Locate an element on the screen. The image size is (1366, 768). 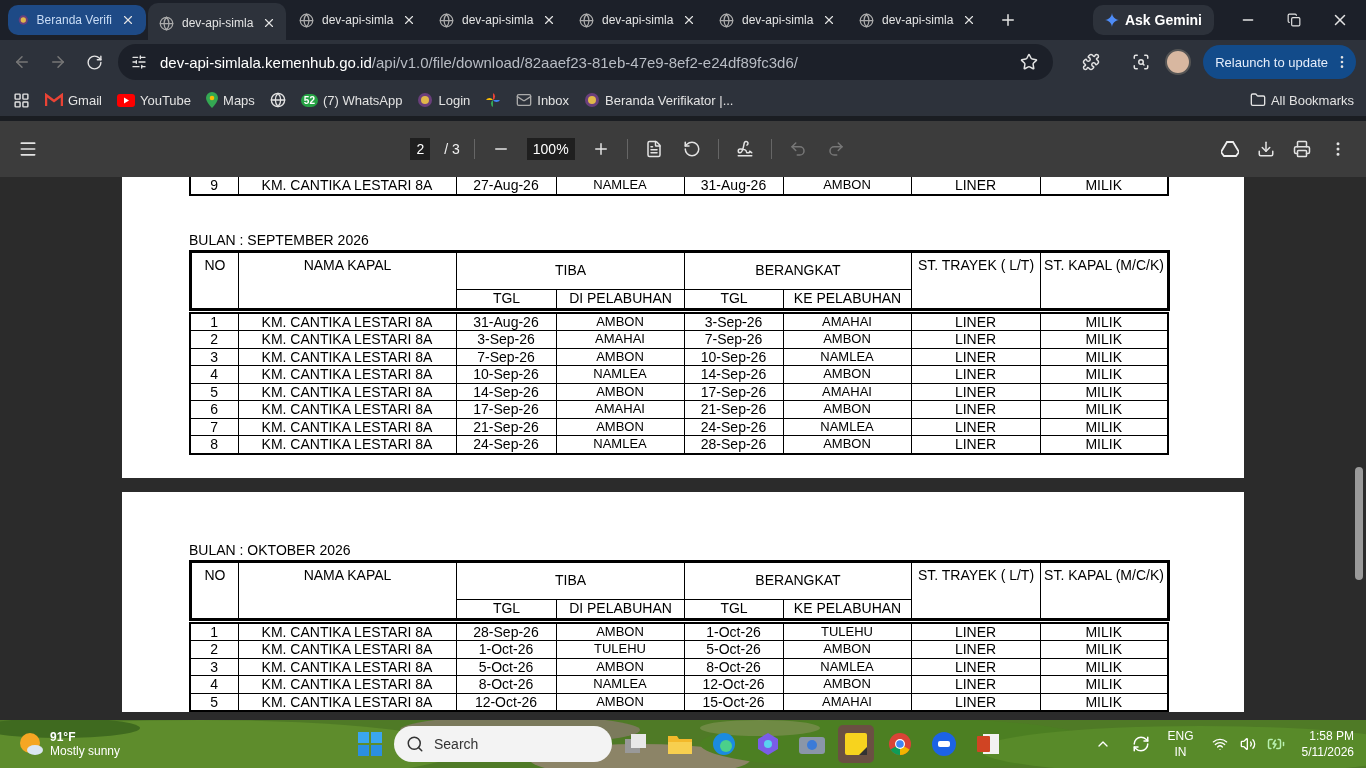
weather-text: Mostly sunny is located at coordinates (85, 751).